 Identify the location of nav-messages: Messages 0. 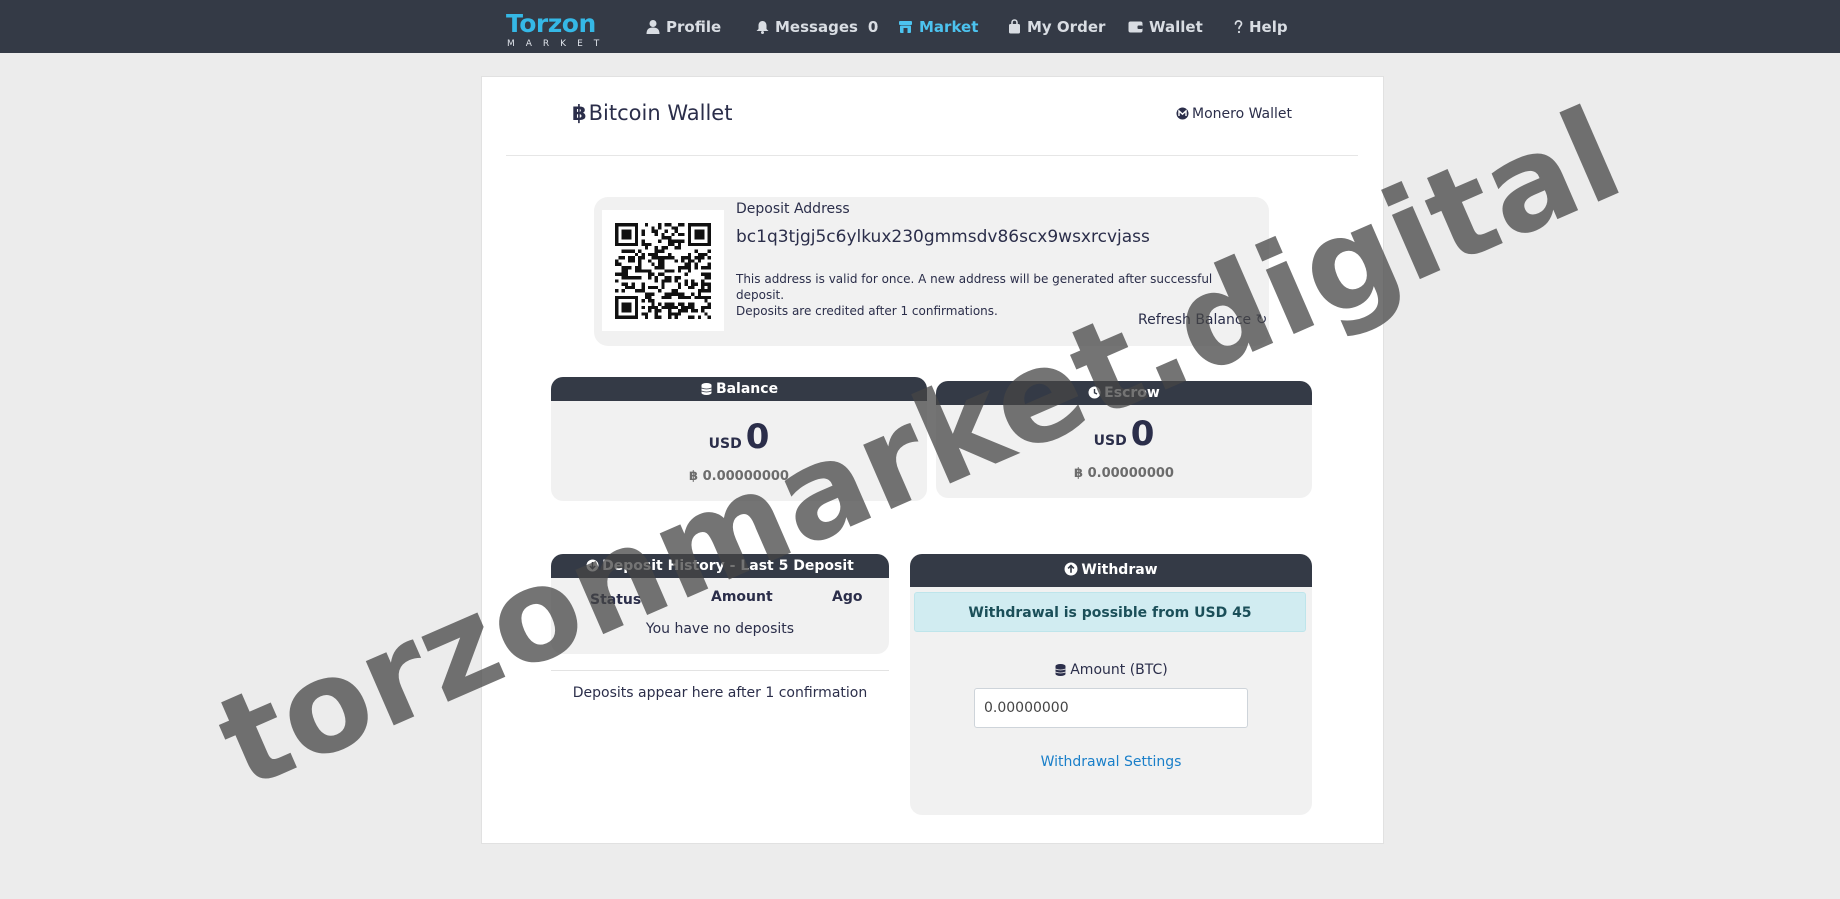
(817, 26).